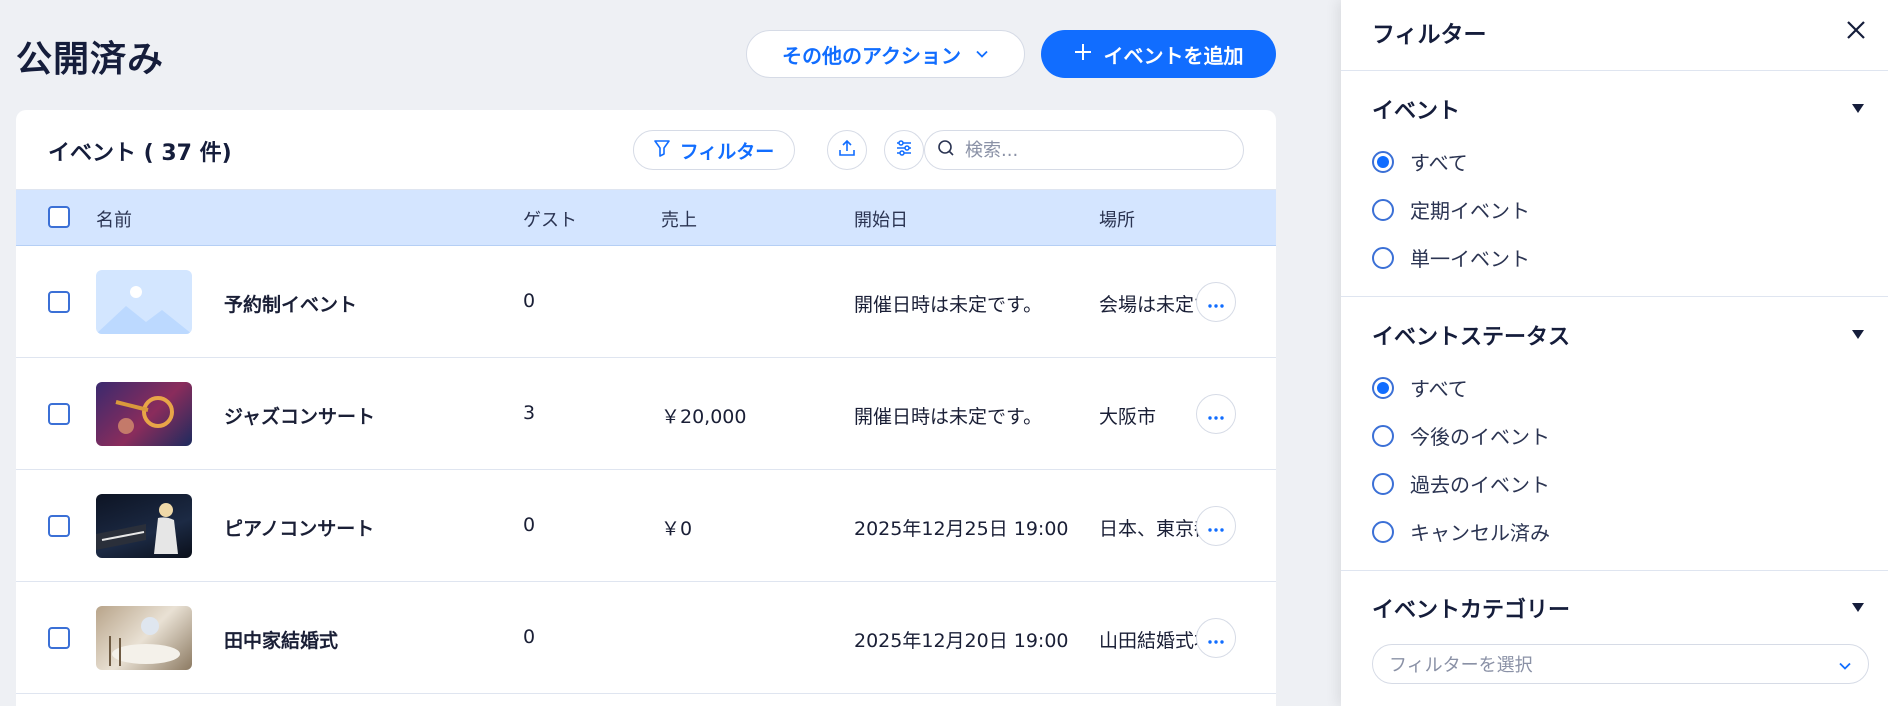 The width and height of the screenshot is (1888, 706). Describe the element at coordinates (677, 529) in the screenshot. I see `event-sales: ￥0` at that location.